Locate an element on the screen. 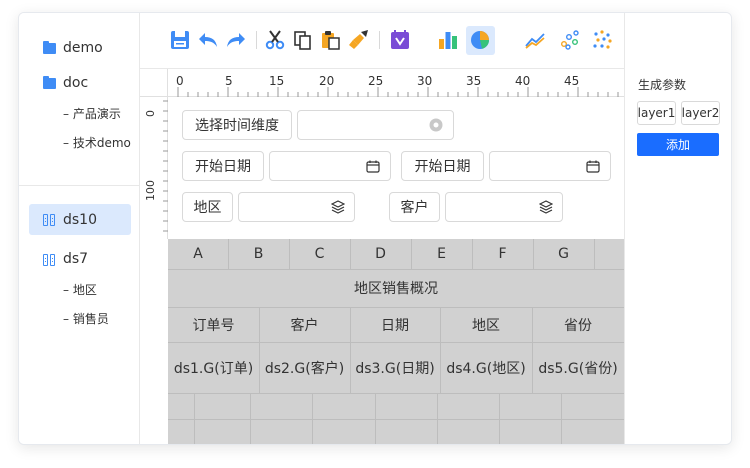 Image resolution: width=750 pixels, height=468 pixels. calendar-icon is located at coordinates (593, 166).